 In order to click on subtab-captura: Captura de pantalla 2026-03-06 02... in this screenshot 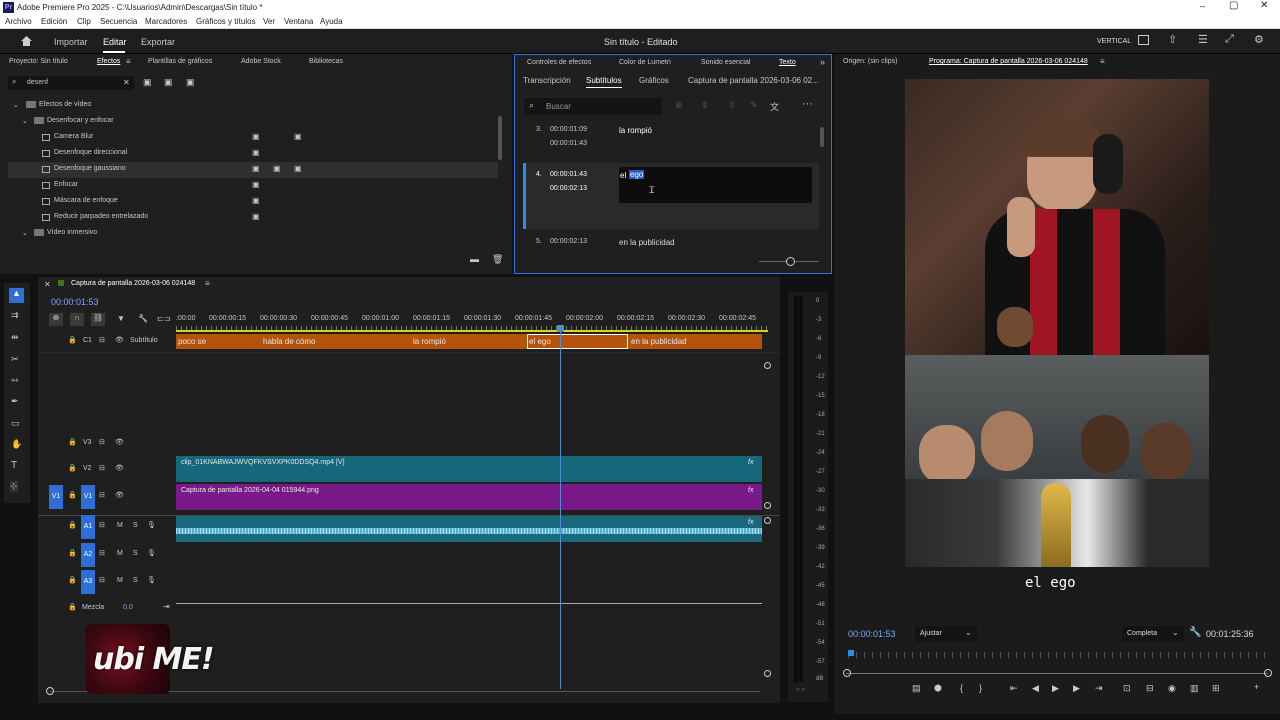, I will do `click(753, 80)`.